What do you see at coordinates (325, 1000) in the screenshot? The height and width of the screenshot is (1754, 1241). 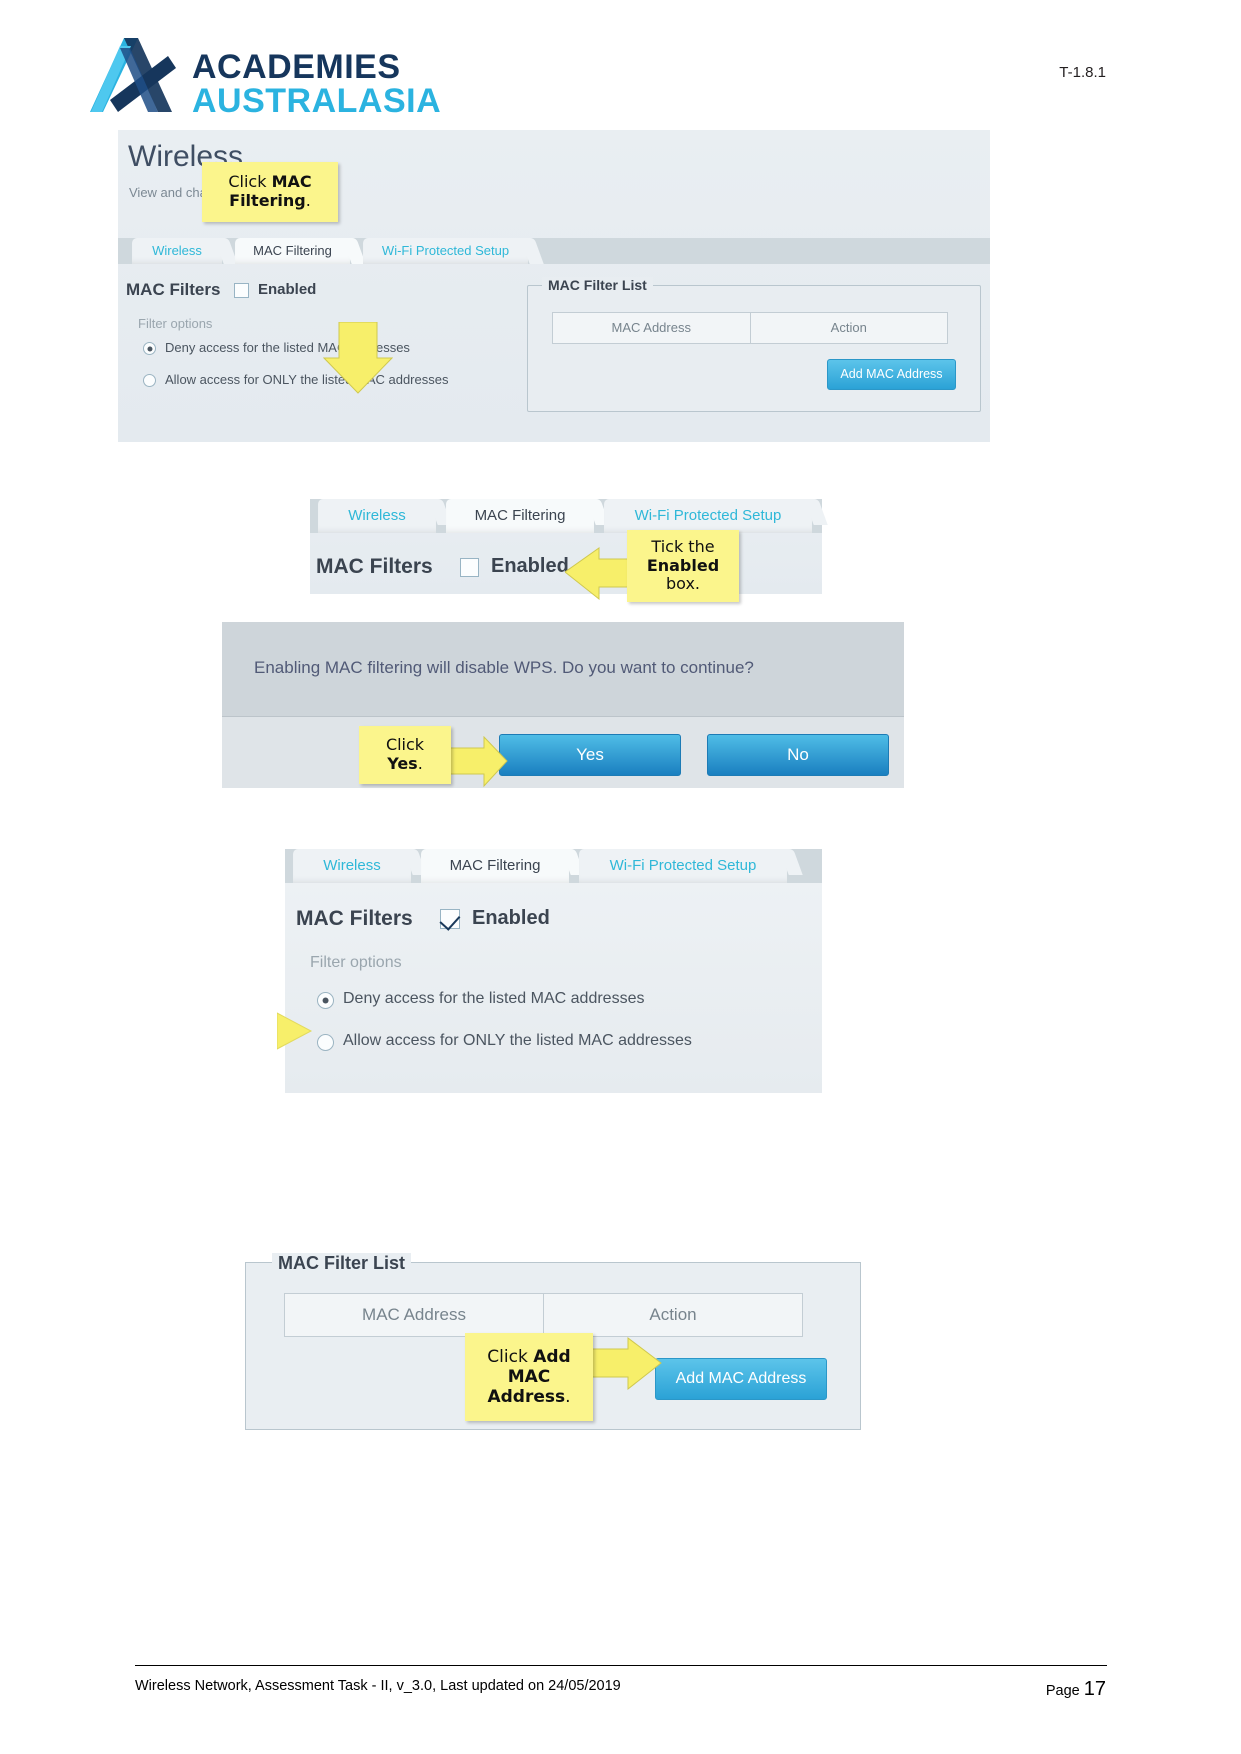 I see `panel4-radio-deny` at bounding box center [325, 1000].